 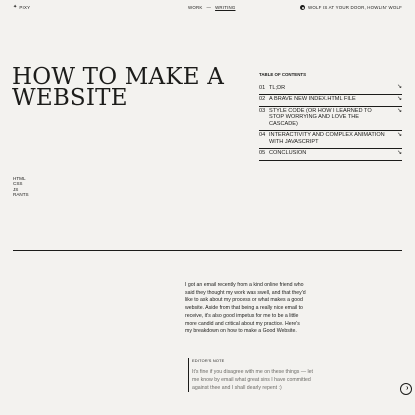 I want to click on tag-rants: RANTS, so click(x=21, y=195).